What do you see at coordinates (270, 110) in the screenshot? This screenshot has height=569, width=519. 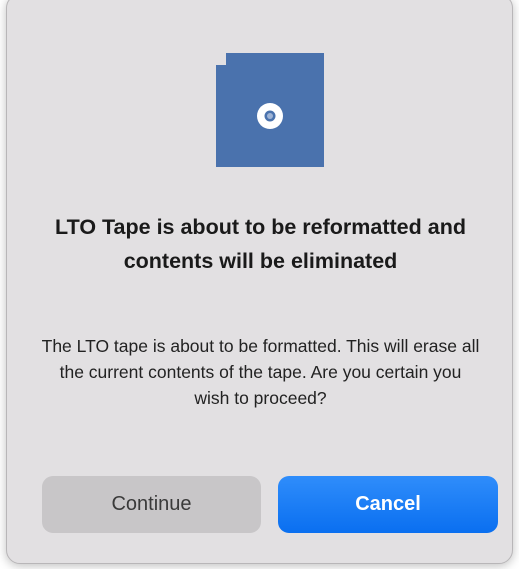 I see `lto-tape-icon` at bounding box center [270, 110].